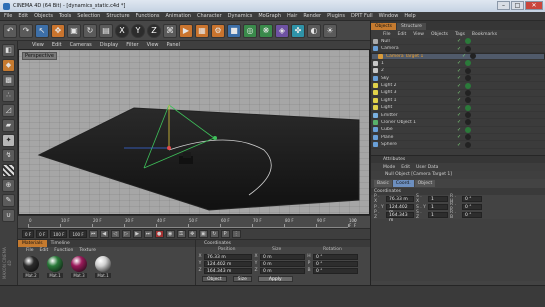  What do you see at coordinates (458, 123) in the screenshot?
I see `object-list-item: Cloner Object 1 ✓` at bounding box center [458, 123].